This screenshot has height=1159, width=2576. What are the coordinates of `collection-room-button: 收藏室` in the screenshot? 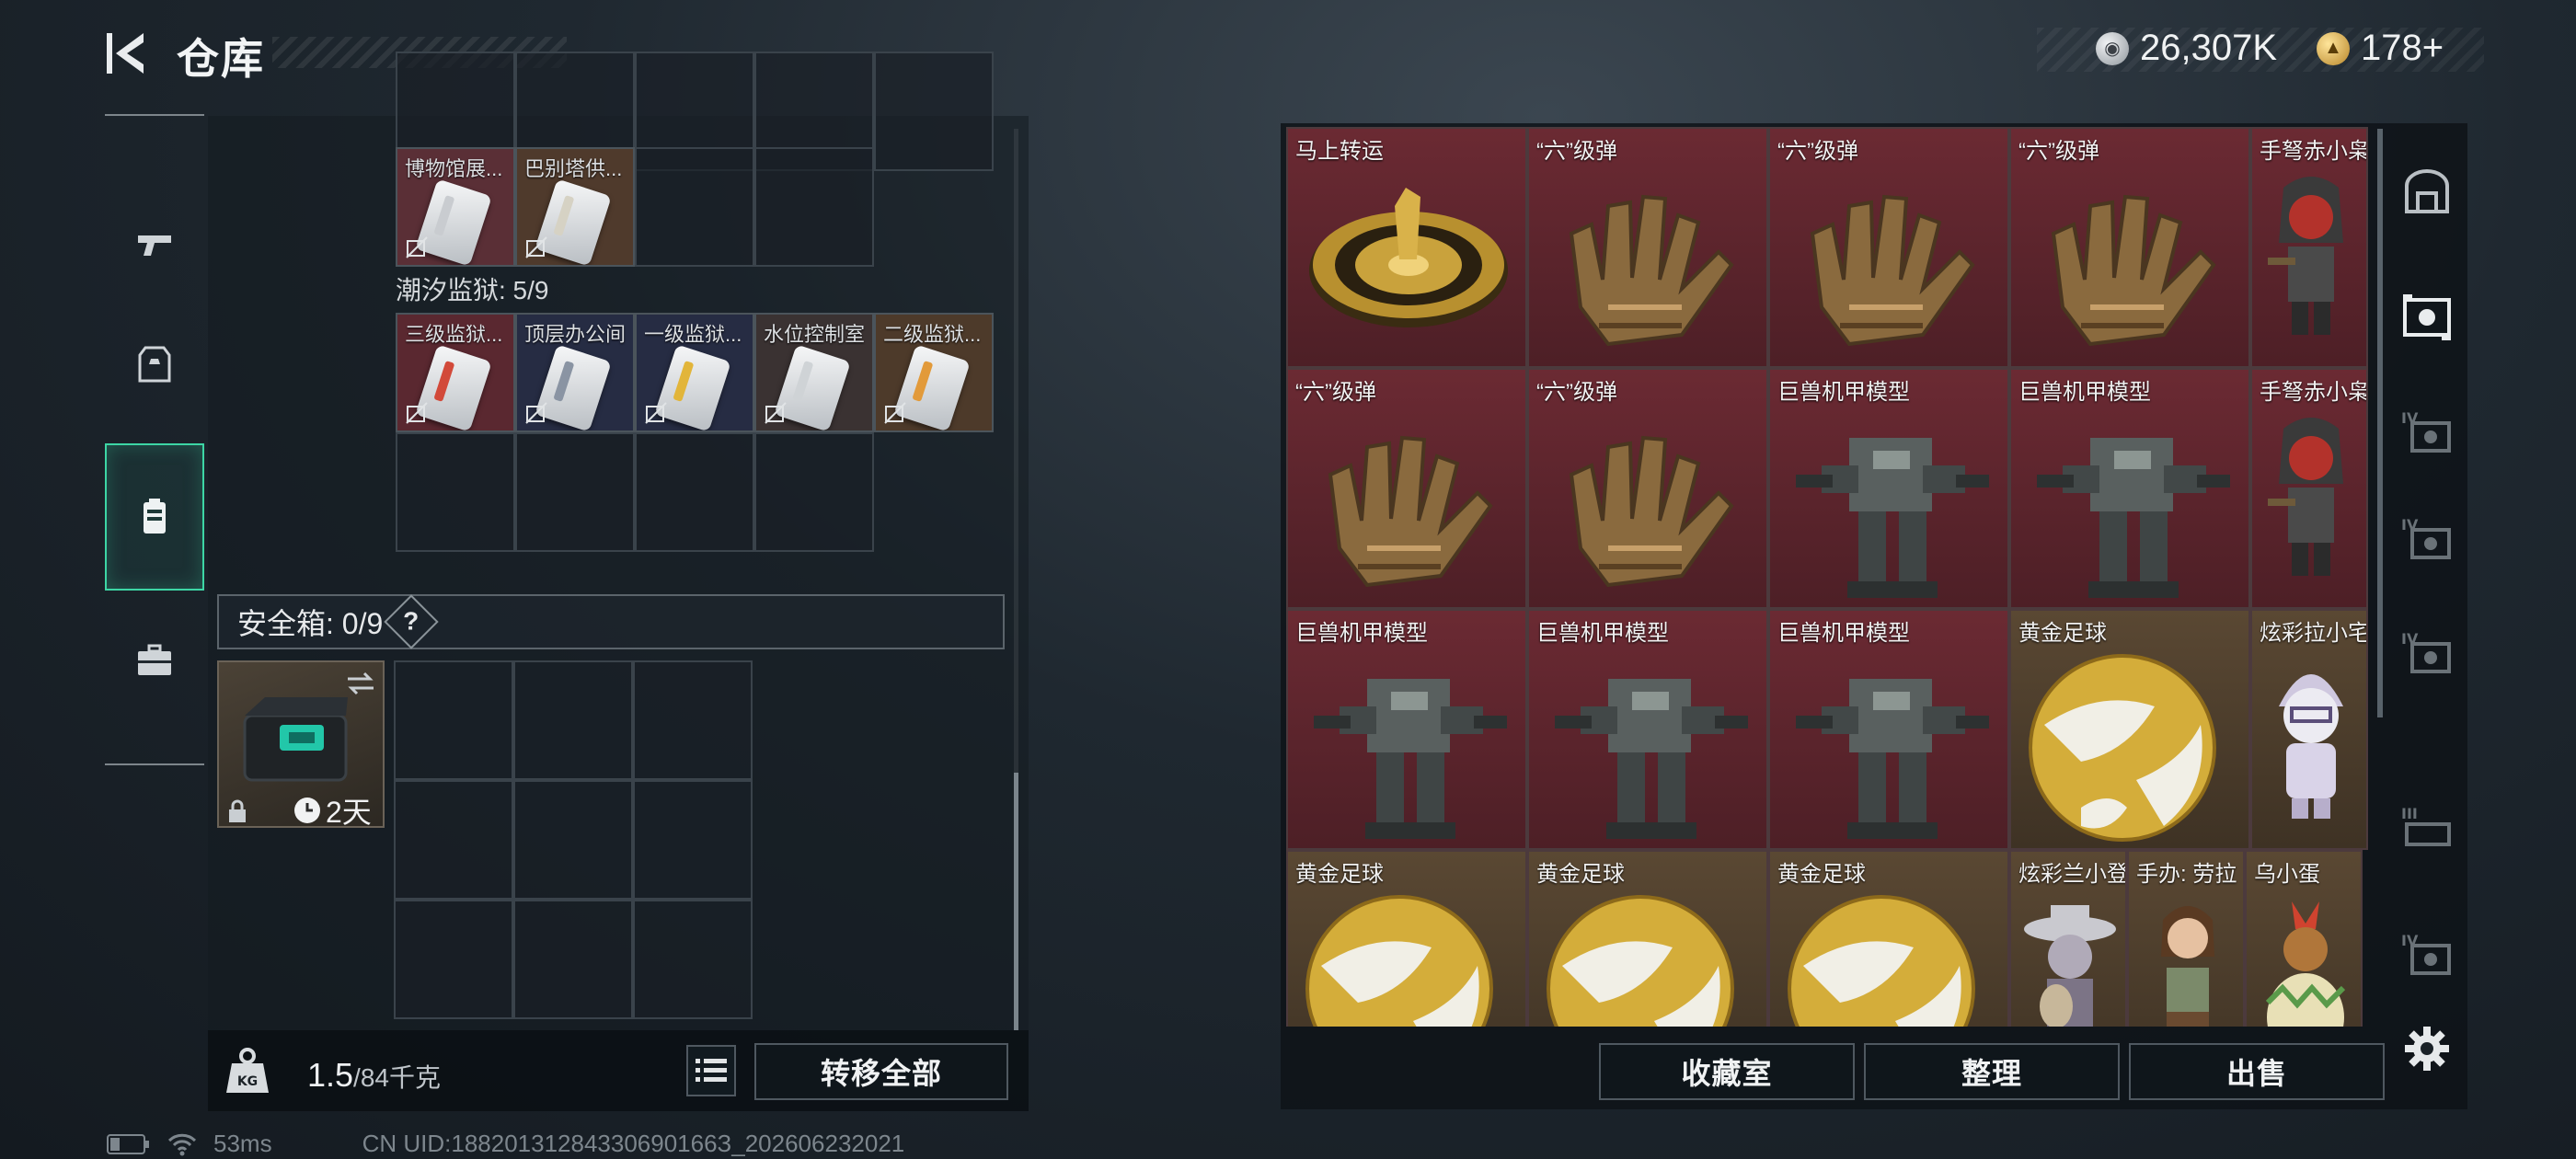 It's located at (1727, 1071).